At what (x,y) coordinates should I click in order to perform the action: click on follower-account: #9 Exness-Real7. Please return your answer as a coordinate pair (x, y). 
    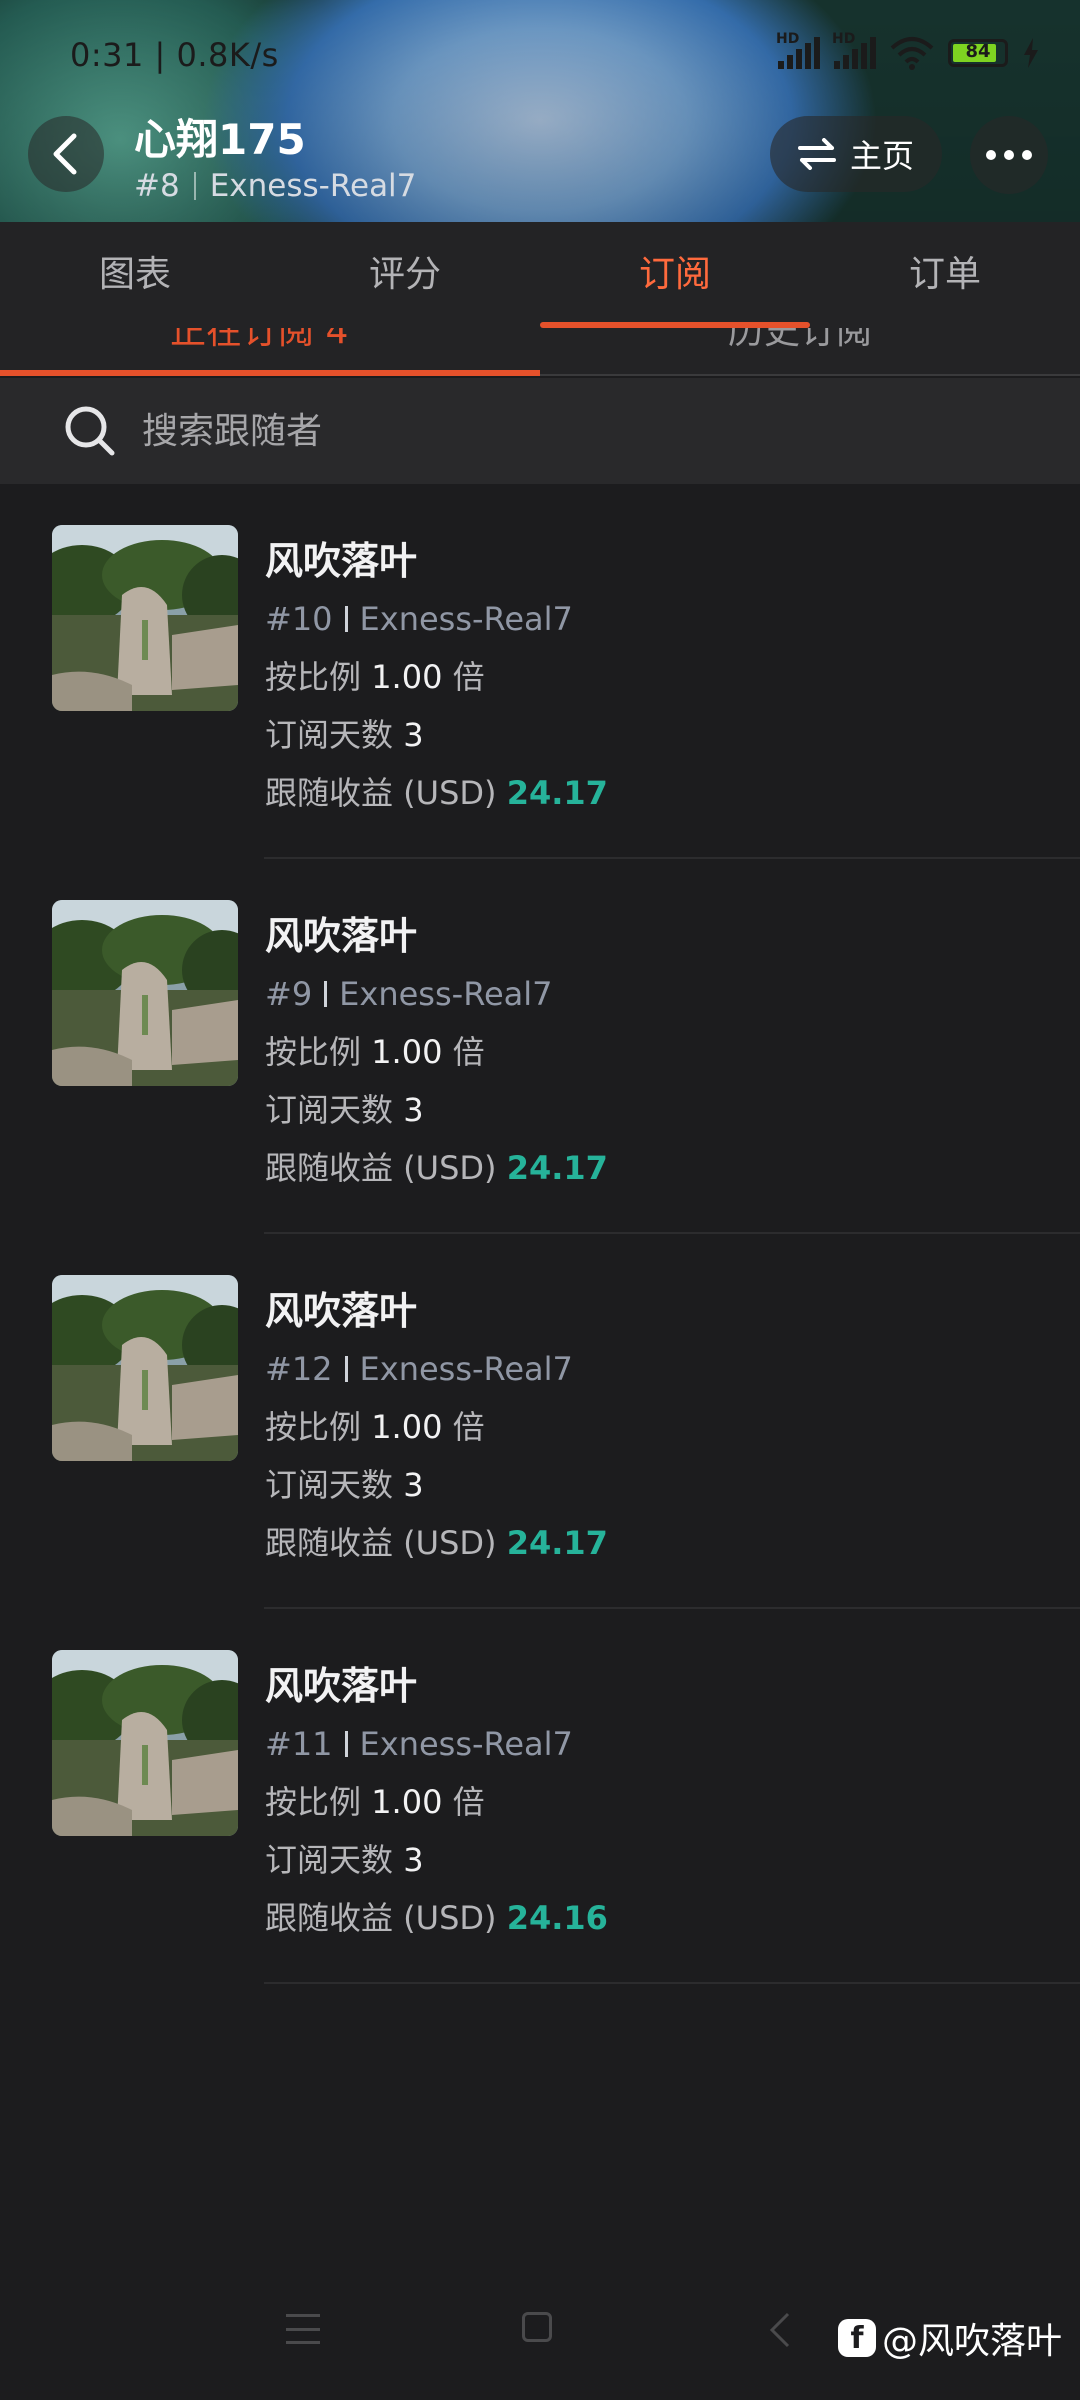
    Looking at the image, I should click on (436, 994).